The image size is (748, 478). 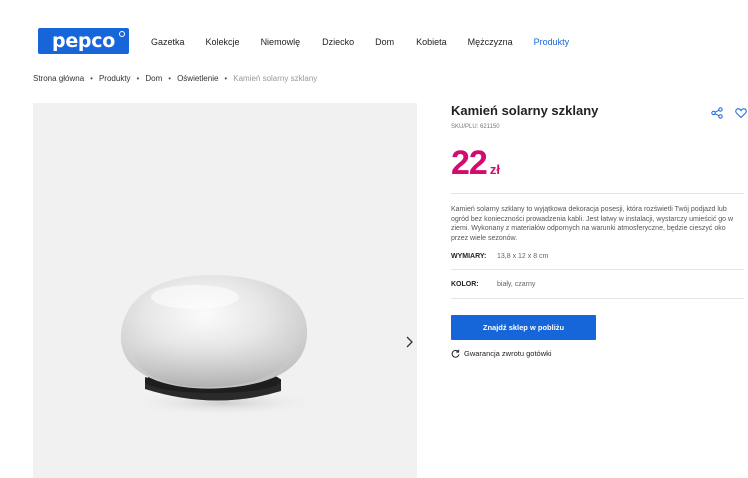 I want to click on breadcrumb-home: Strona główna, so click(x=58, y=78).